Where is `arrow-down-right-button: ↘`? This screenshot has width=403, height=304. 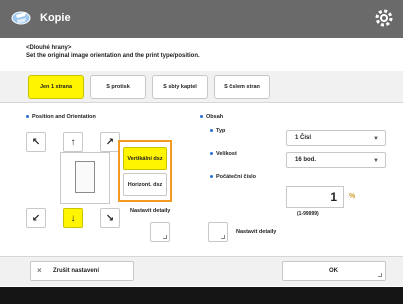 arrow-down-right-button: ↘ is located at coordinates (110, 218).